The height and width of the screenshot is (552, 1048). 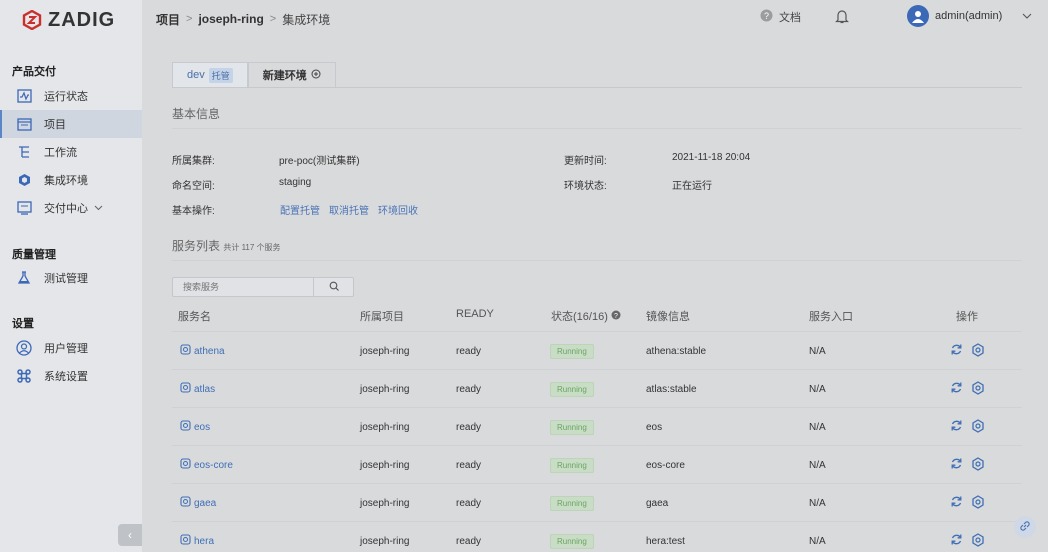 What do you see at coordinates (66, 97) in the screenshot?
I see `sidebar-item-label: 运行状态` at bounding box center [66, 97].